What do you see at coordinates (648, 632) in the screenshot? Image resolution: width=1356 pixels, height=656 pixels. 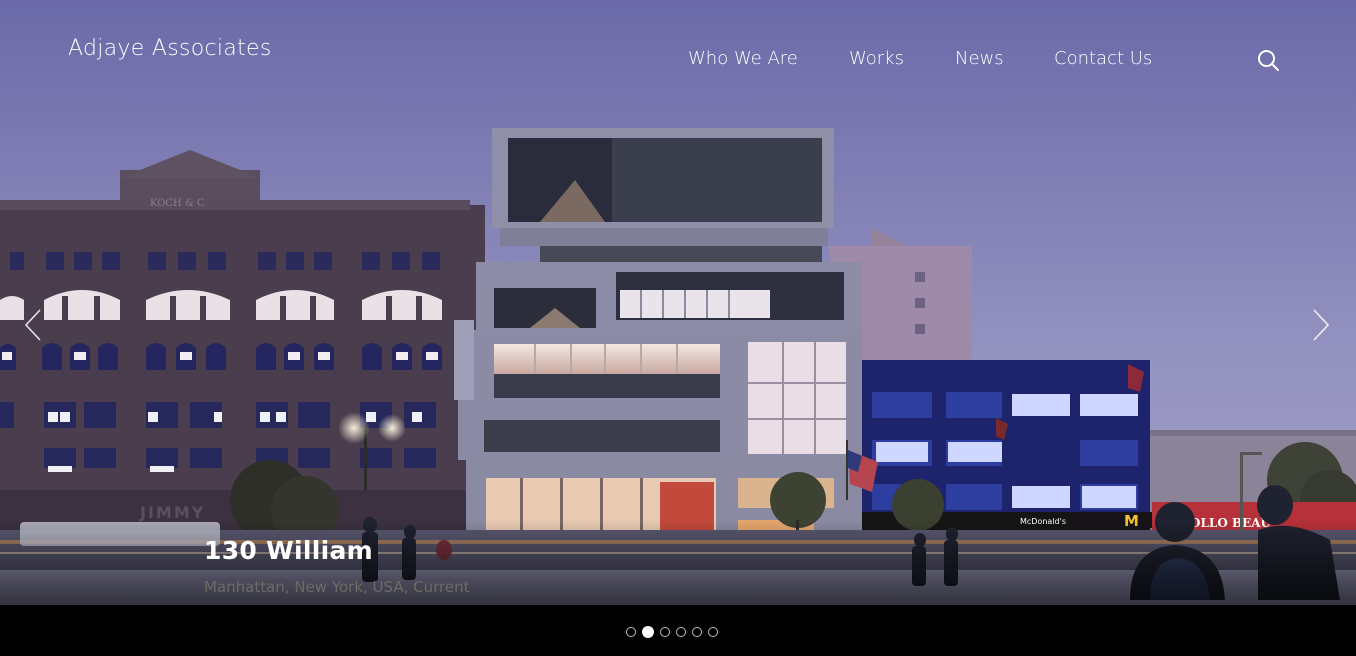 I see `carousel-dot-active` at bounding box center [648, 632].